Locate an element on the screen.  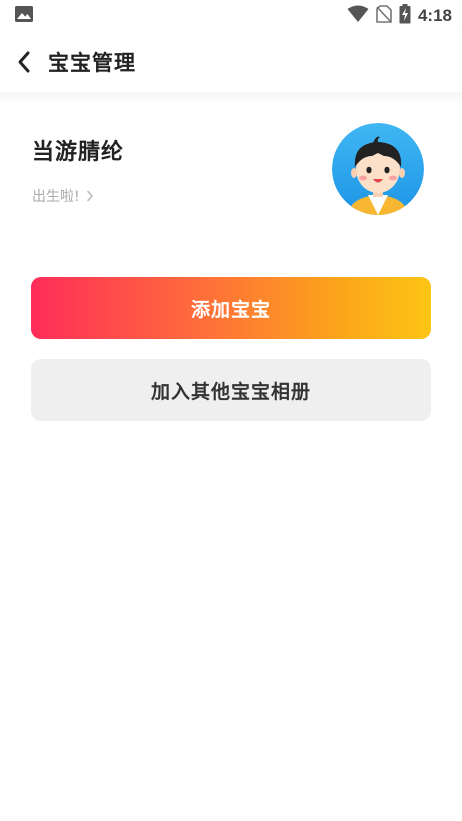
app-bar: 宝宝管理 is located at coordinates (231, 62).